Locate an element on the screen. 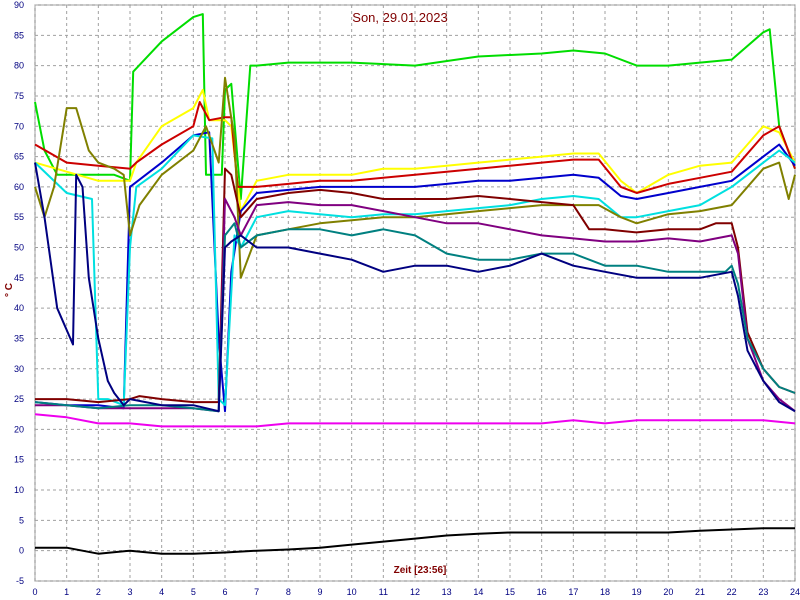  x-tick-label: 12 is located at coordinates (415, 592).